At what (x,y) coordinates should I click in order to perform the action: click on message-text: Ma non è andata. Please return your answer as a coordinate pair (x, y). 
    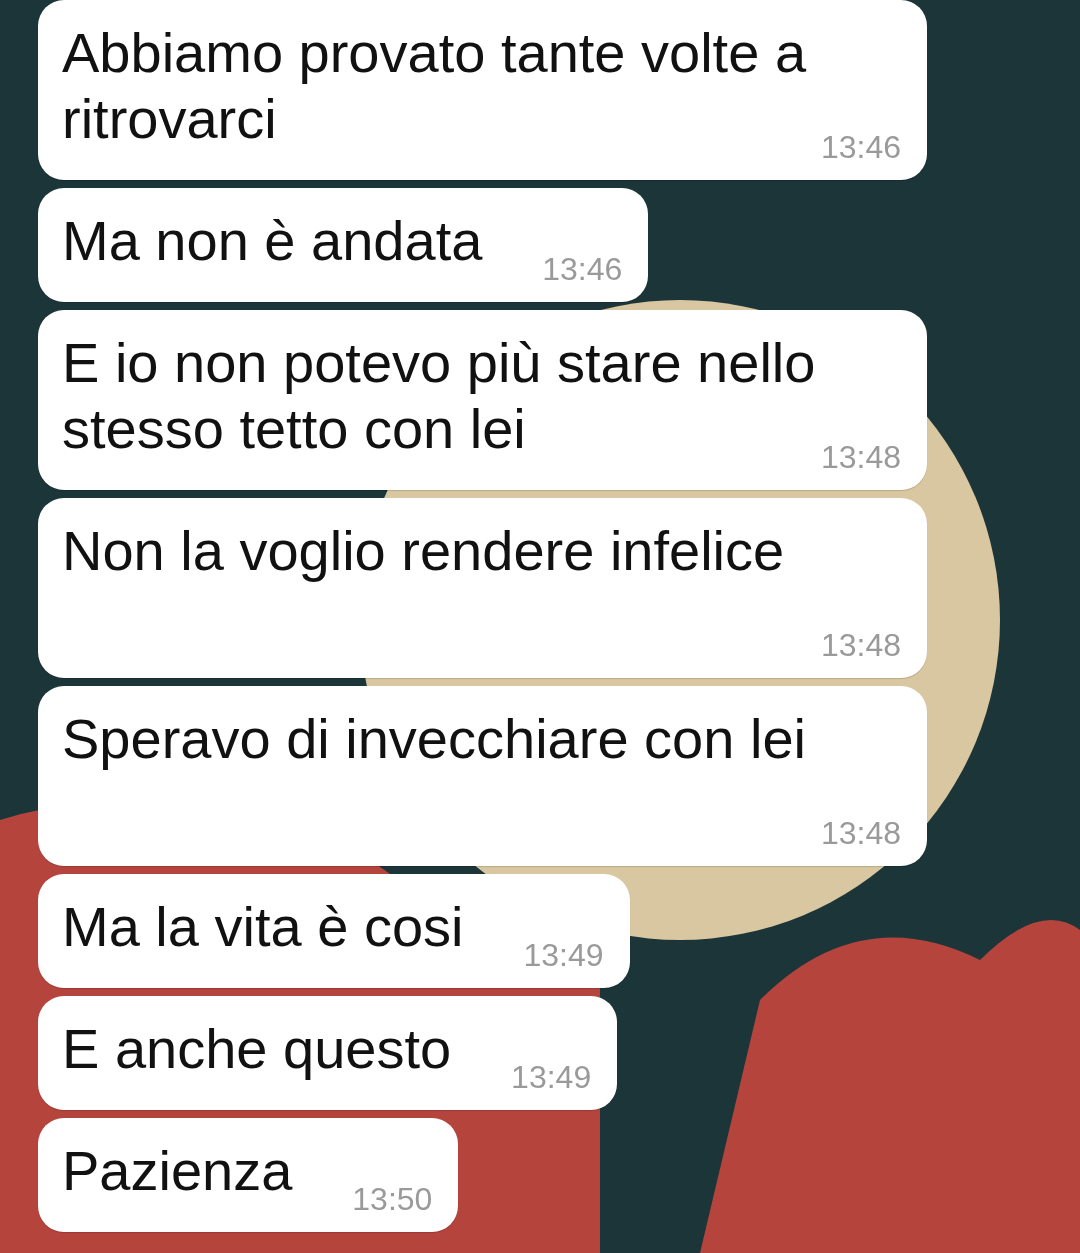
    Looking at the image, I should click on (272, 240).